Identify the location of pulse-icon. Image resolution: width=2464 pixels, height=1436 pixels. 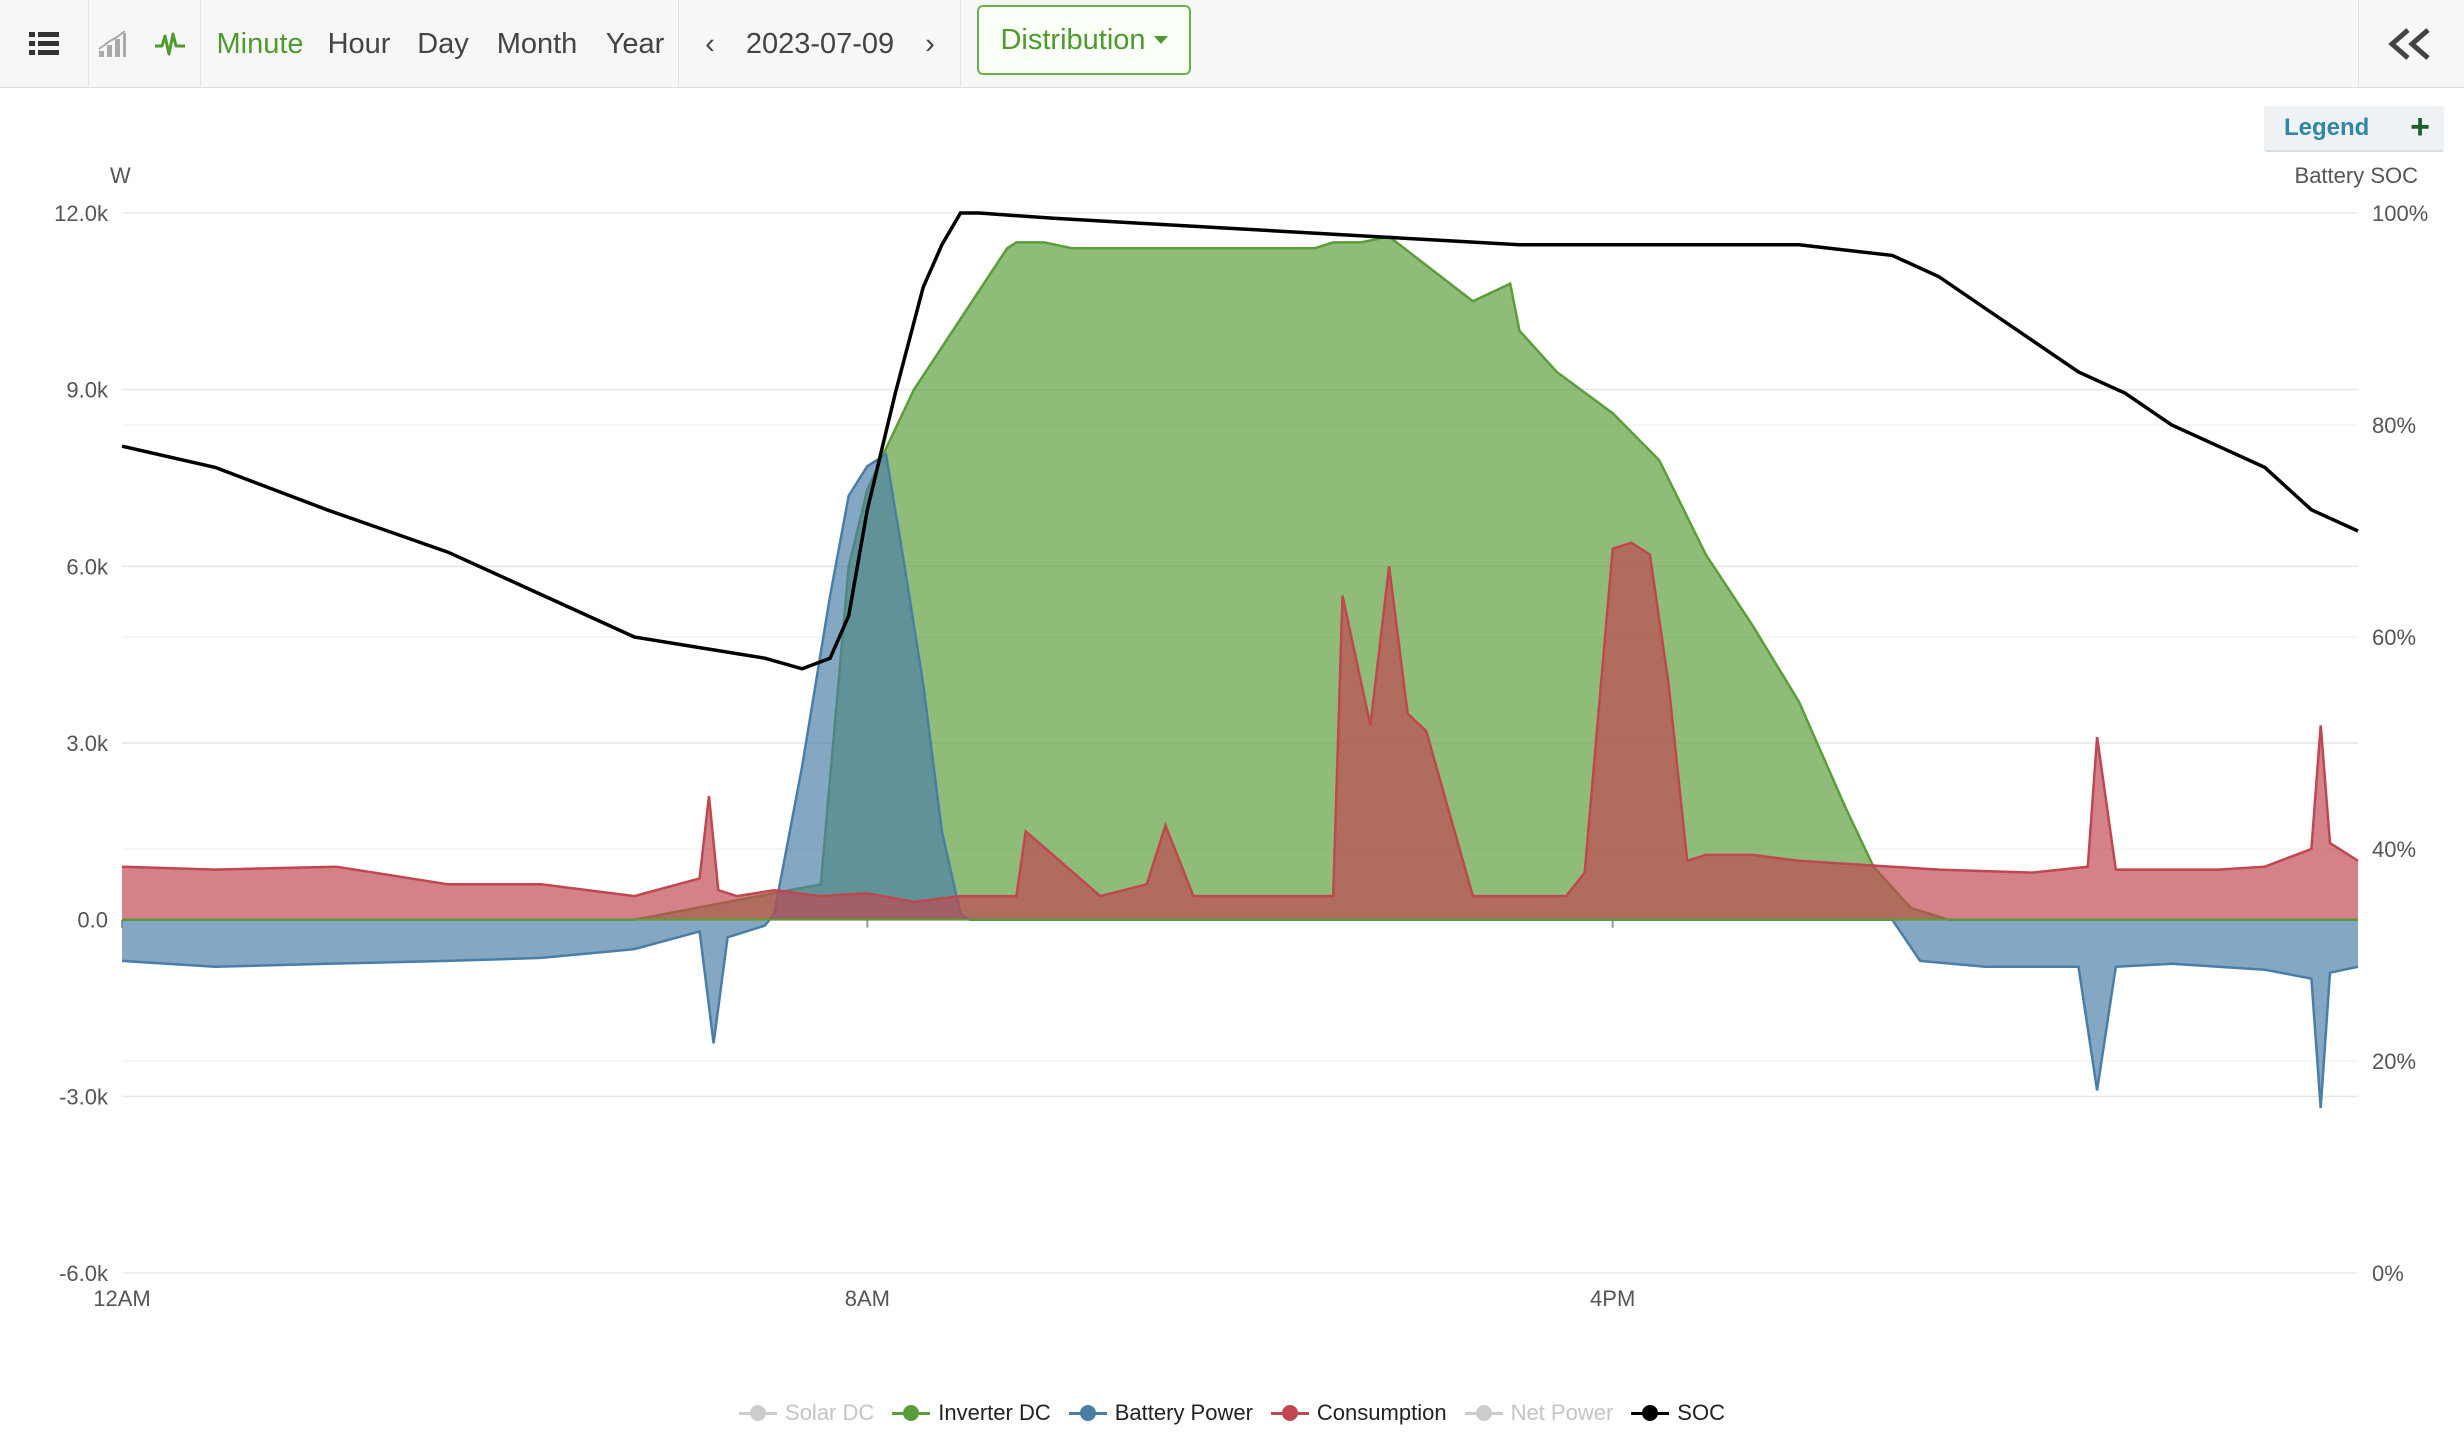
(170, 44).